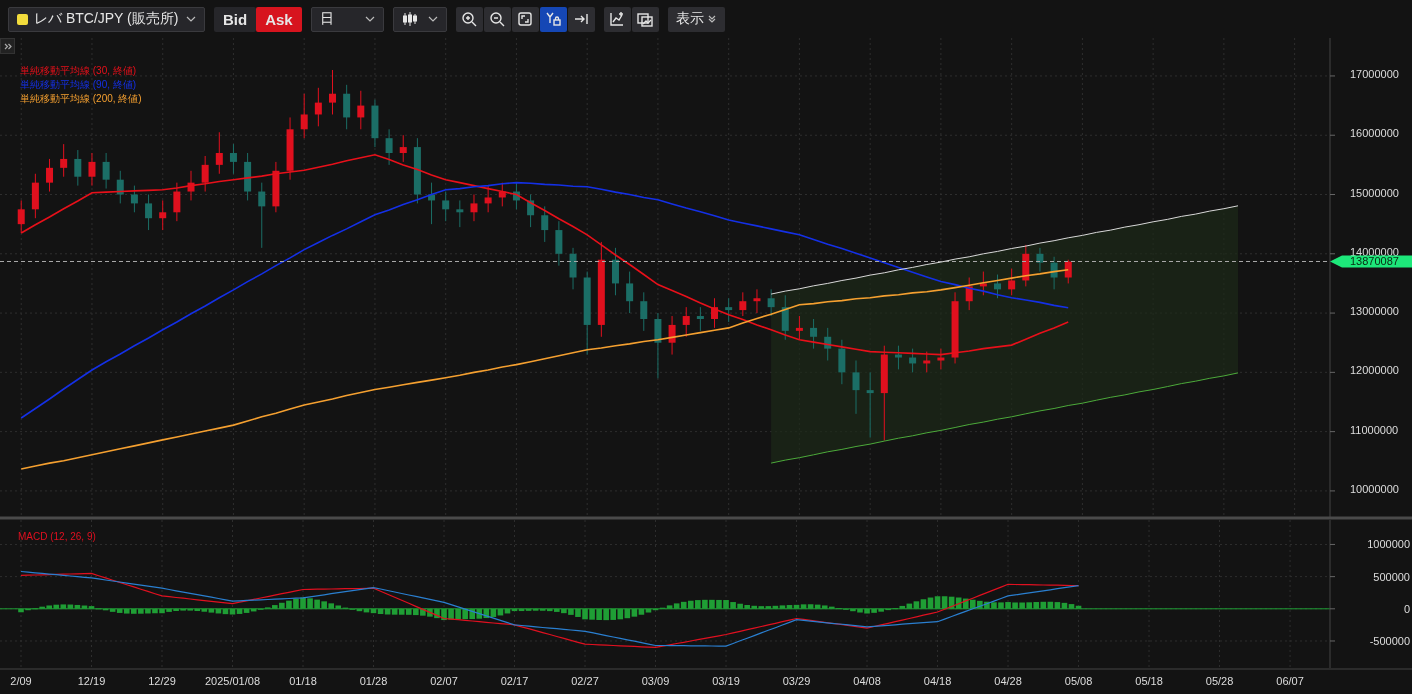 This screenshot has width=1412, height=694. What do you see at coordinates (726, 681) in the screenshot?
I see `x-axis-label: 03/19` at bounding box center [726, 681].